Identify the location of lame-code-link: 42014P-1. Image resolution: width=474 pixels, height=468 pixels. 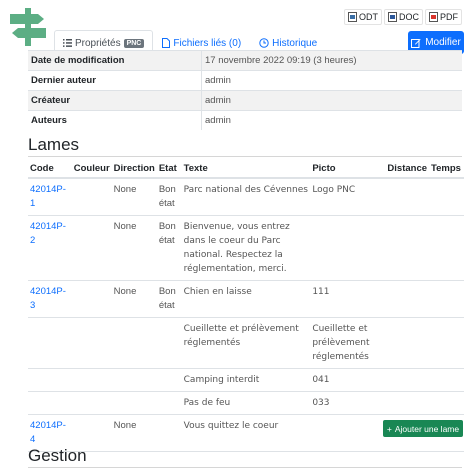
(50, 197).